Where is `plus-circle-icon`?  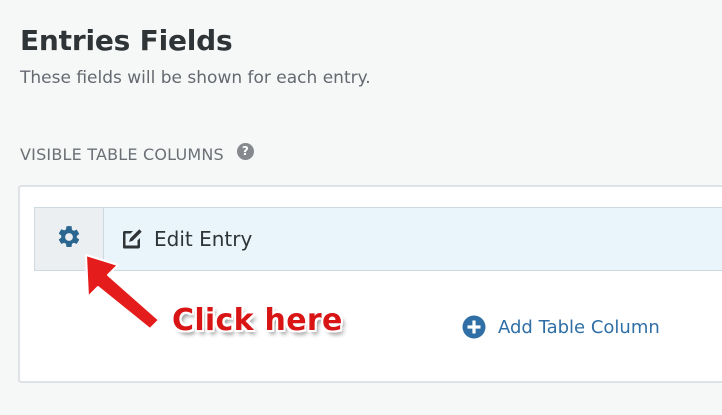
plus-circle-icon is located at coordinates (474, 327).